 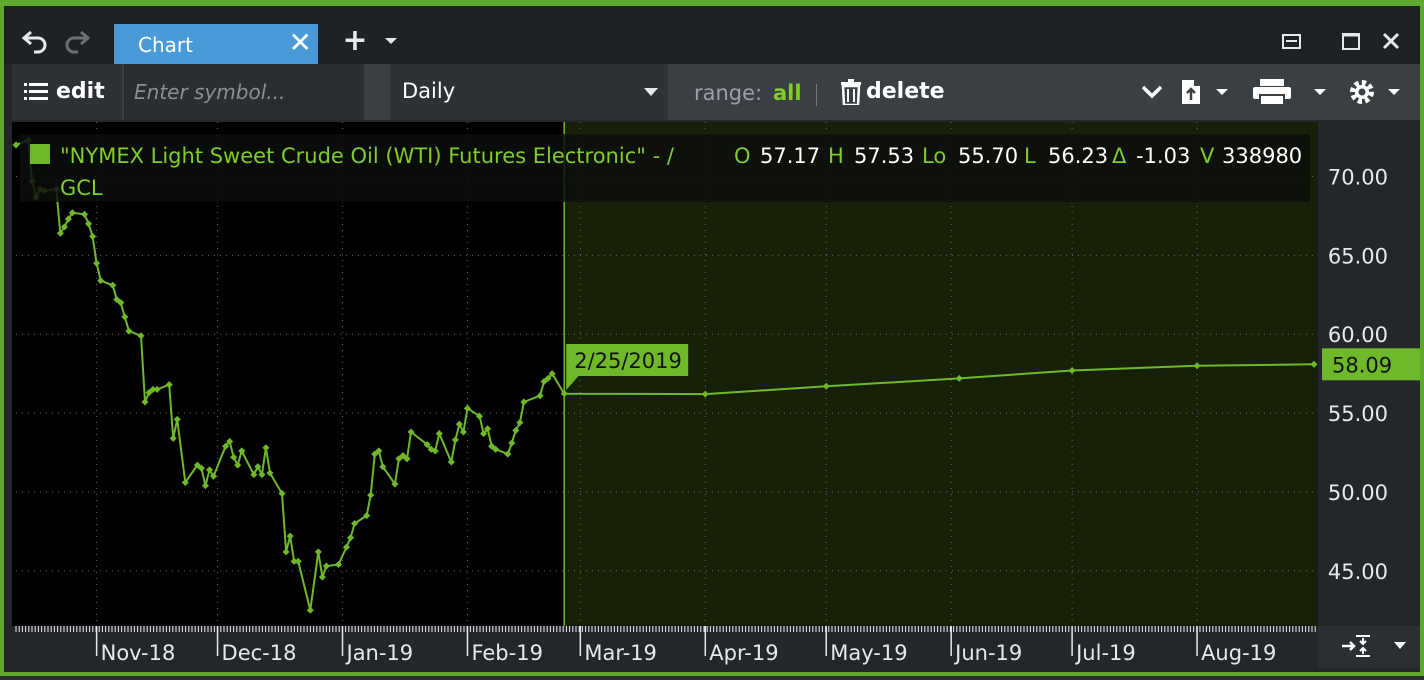 I want to click on delete-button: delete, so click(x=891, y=92).